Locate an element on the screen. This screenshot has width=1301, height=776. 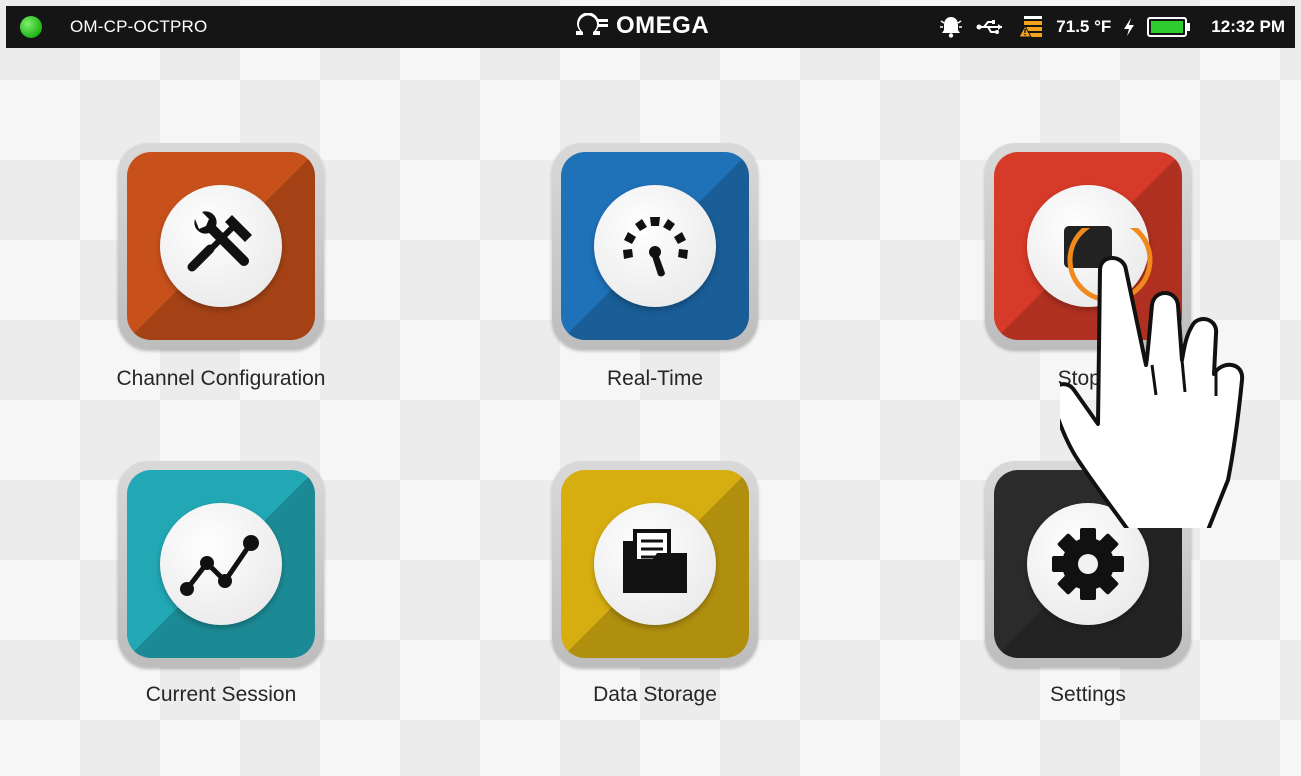
current-session-tile is located at coordinates (221, 564).